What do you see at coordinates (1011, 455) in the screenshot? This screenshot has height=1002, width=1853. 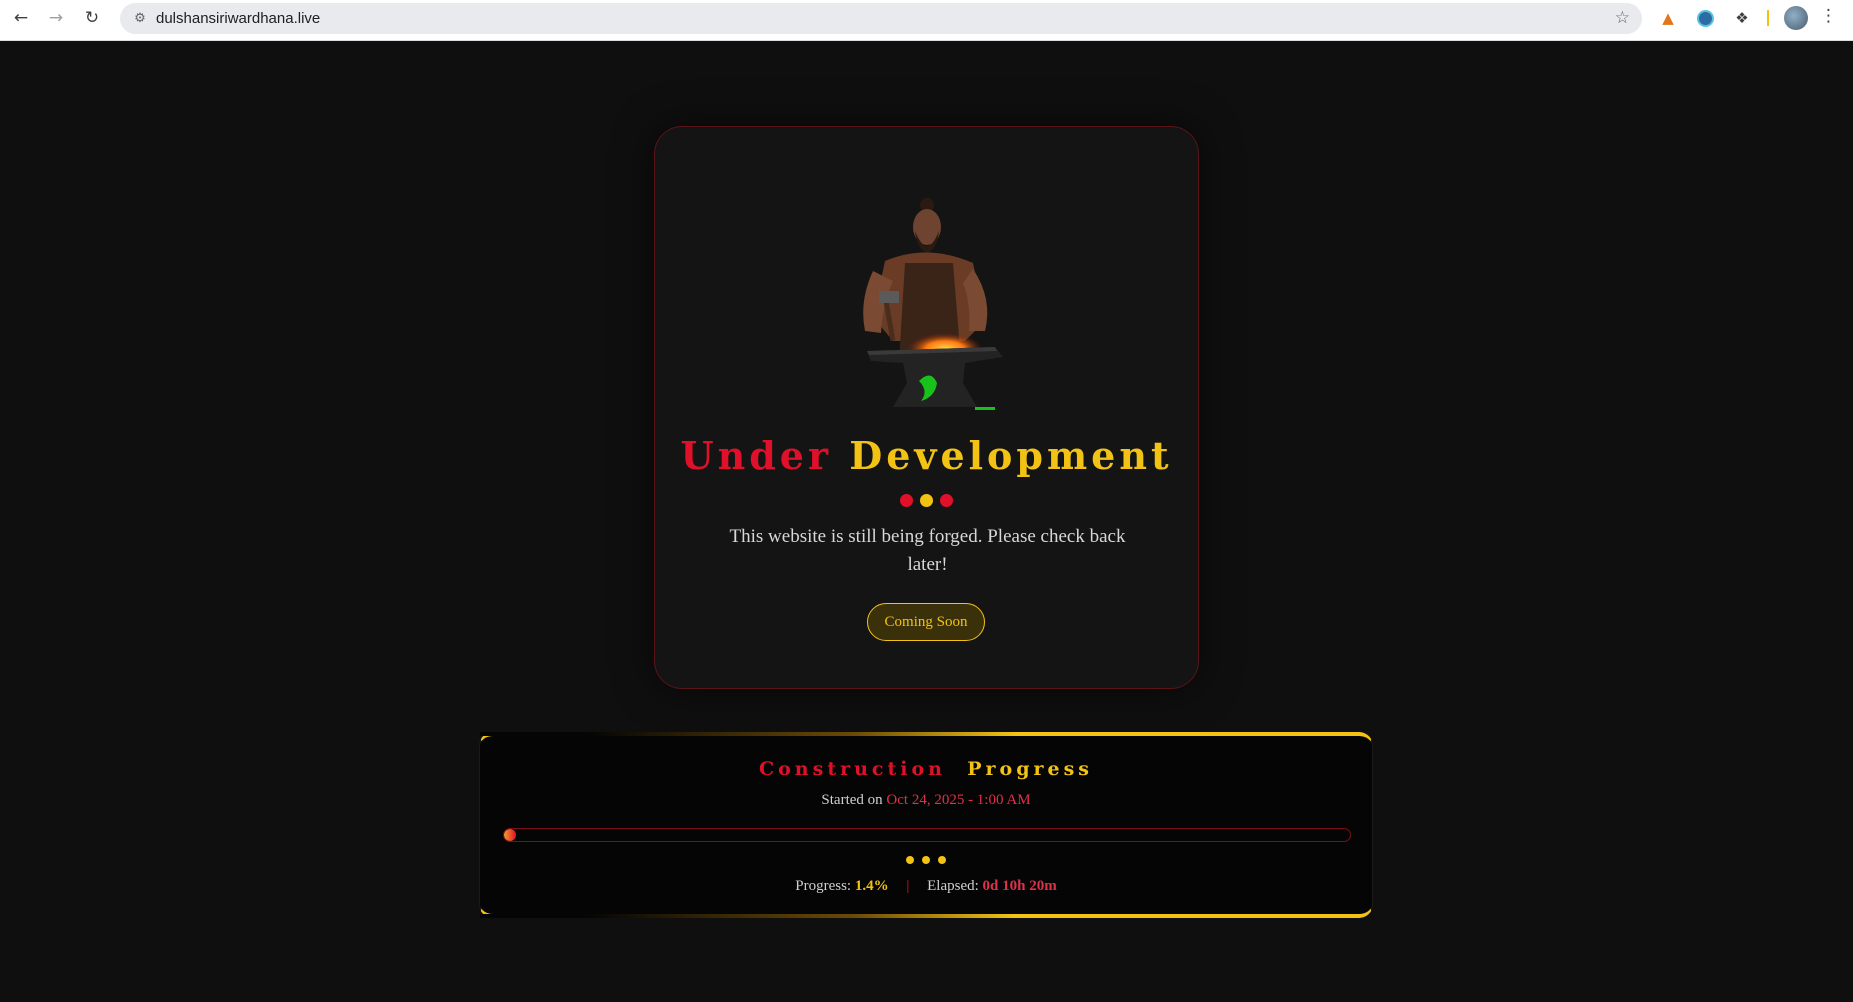 I see `title-word-development: Development` at bounding box center [1011, 455].